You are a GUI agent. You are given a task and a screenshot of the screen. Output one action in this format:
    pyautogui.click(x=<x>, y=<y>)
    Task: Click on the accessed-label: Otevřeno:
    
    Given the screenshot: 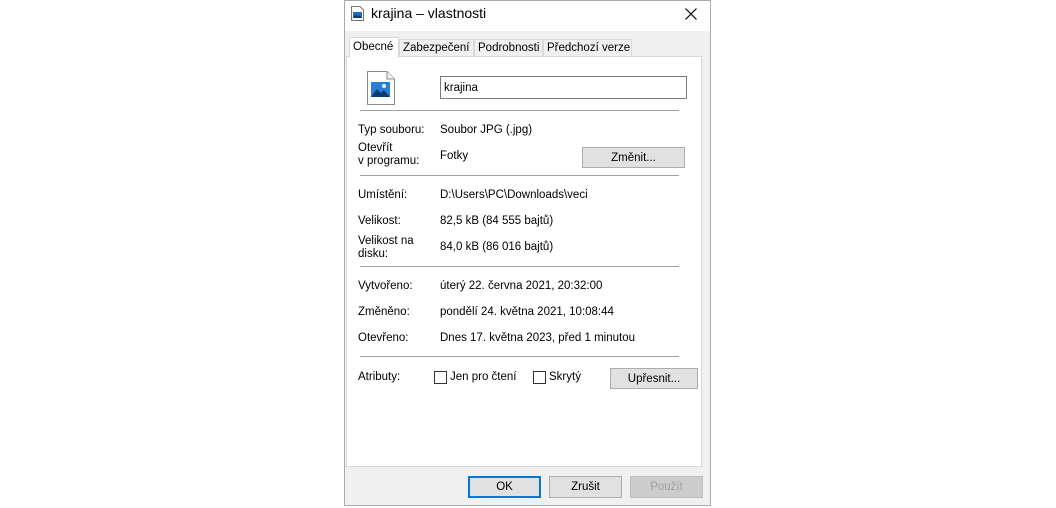 What is the action you would take?
    pyautogui.click(x=383, y=338)
    